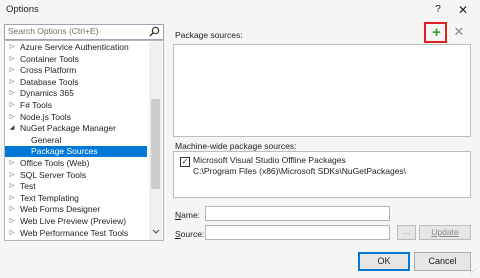  I want to click on tree-item-label: Web Performance Test Tools, so click(74, 232).